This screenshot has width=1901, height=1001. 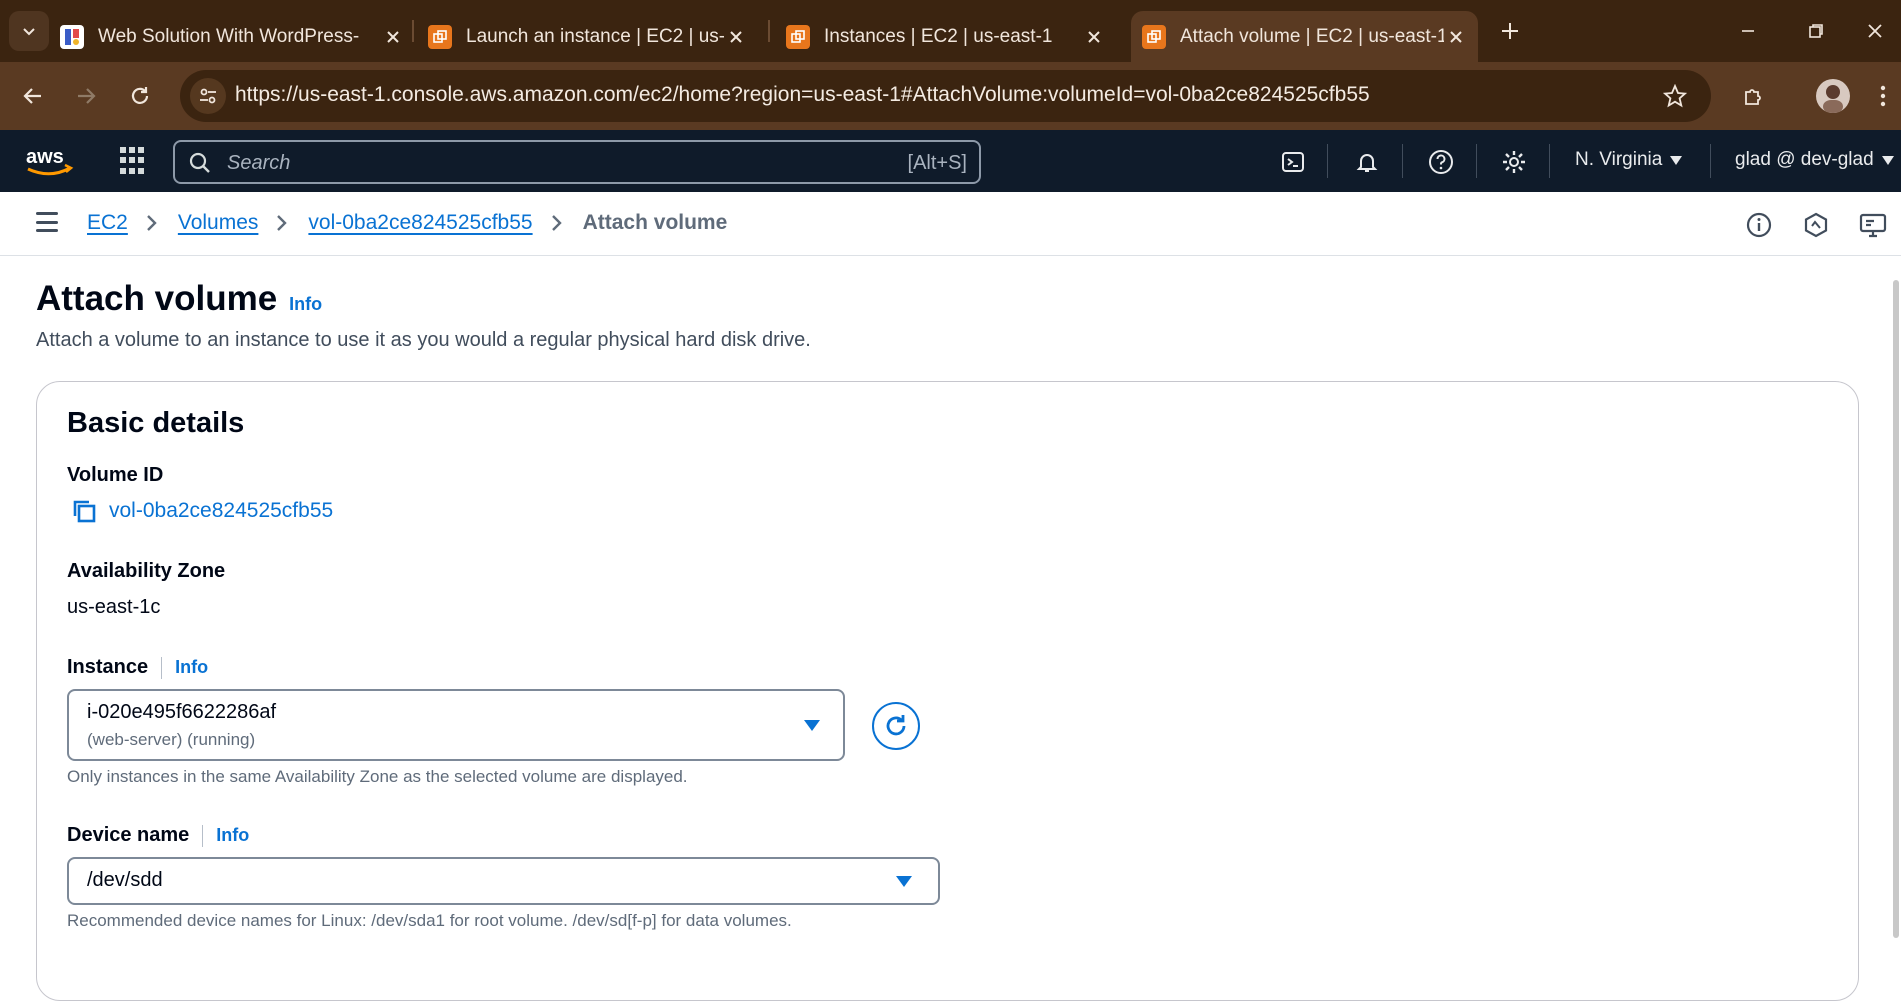 I want to click on reload-icon, so click(x=140, y=95).